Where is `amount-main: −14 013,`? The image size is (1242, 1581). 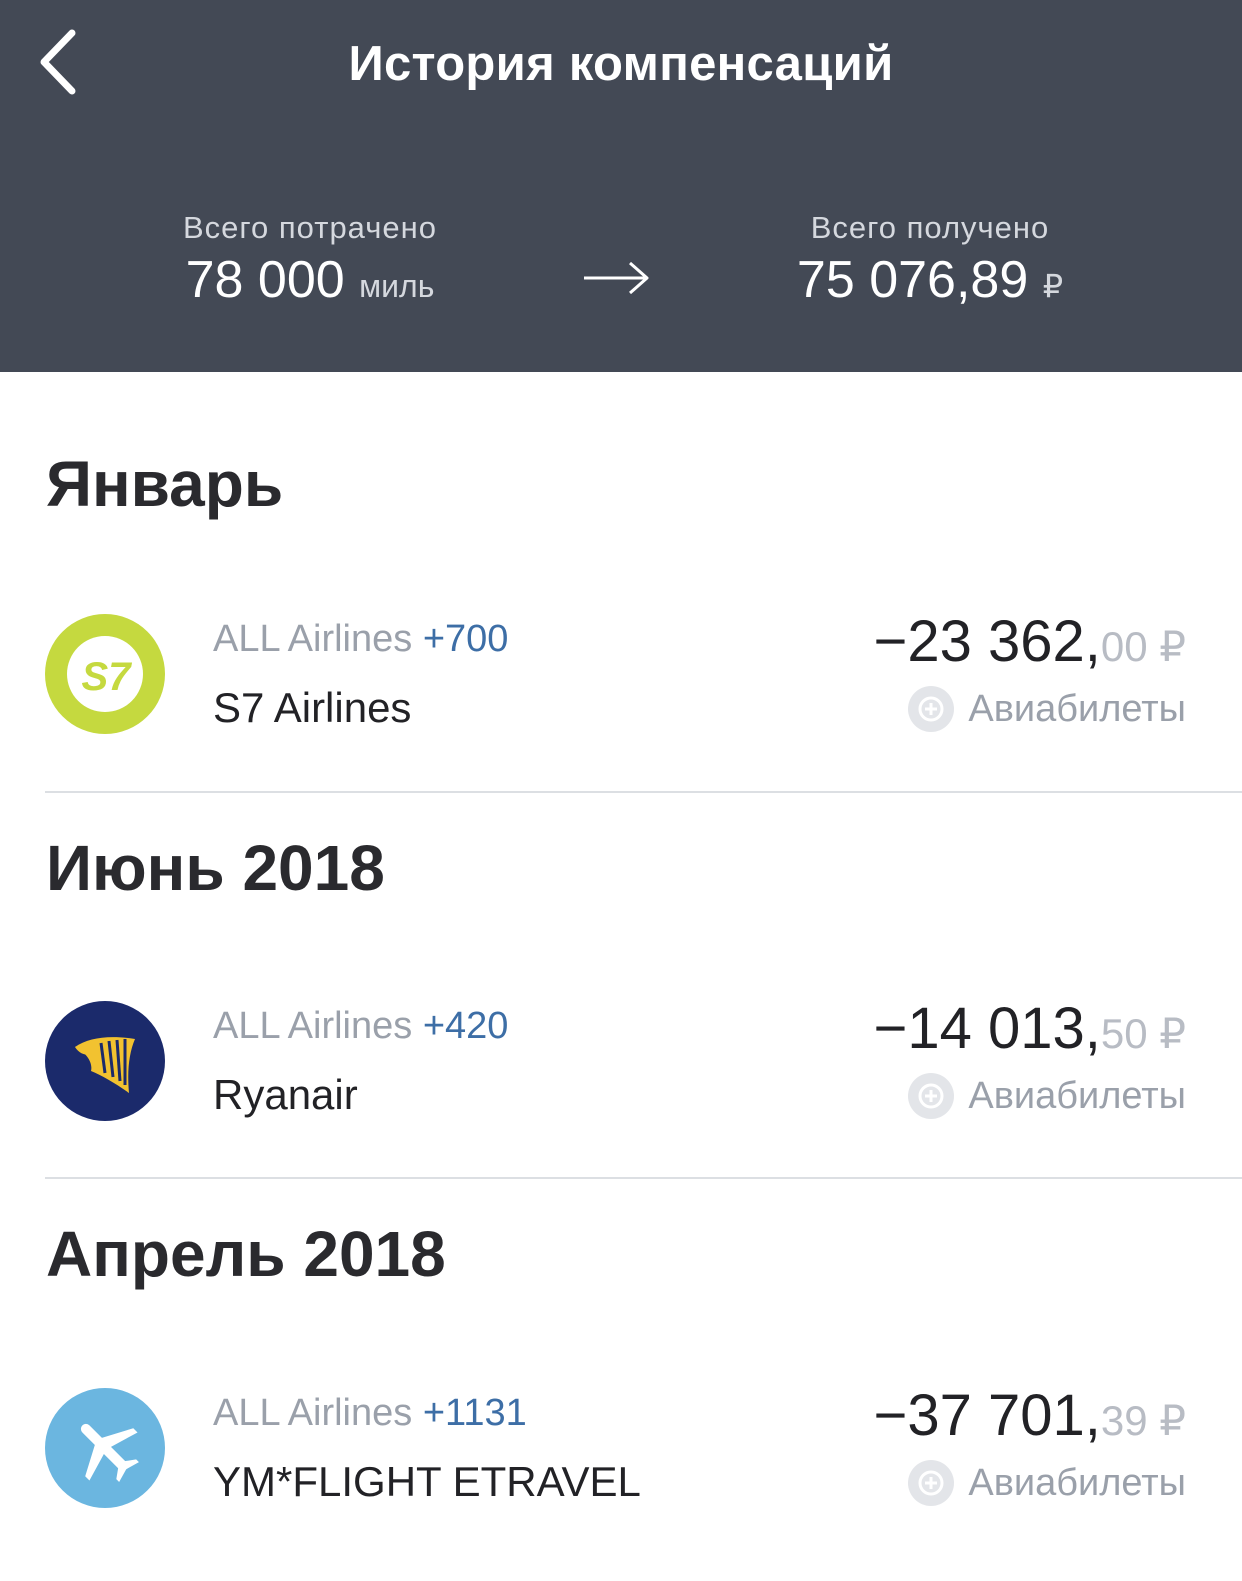
amount-main: −14 013, is located at coordinates (987, 1028).